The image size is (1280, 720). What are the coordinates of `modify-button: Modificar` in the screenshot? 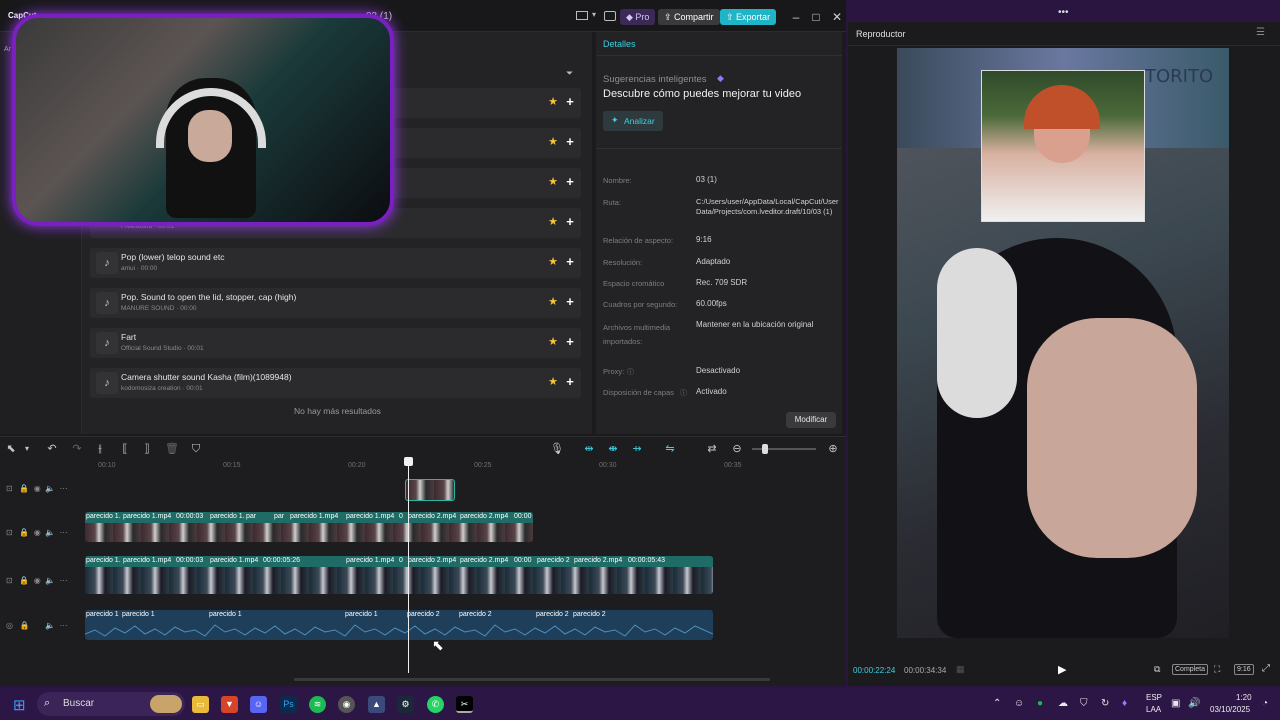 It's located at (811, 420).